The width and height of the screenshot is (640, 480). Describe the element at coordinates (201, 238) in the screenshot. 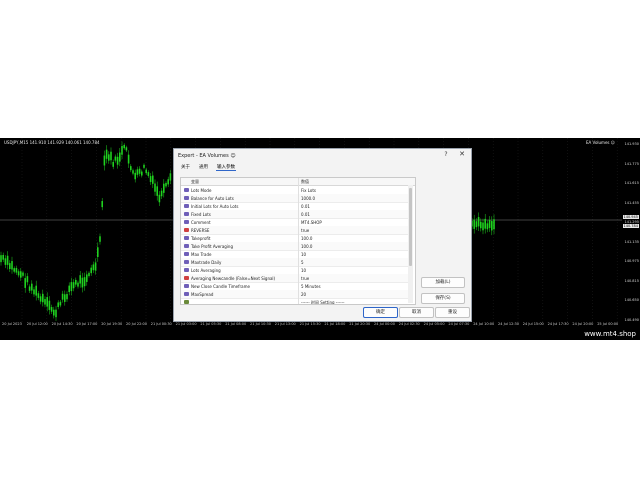

I see `parameter-name: Takeprofit` at that location.